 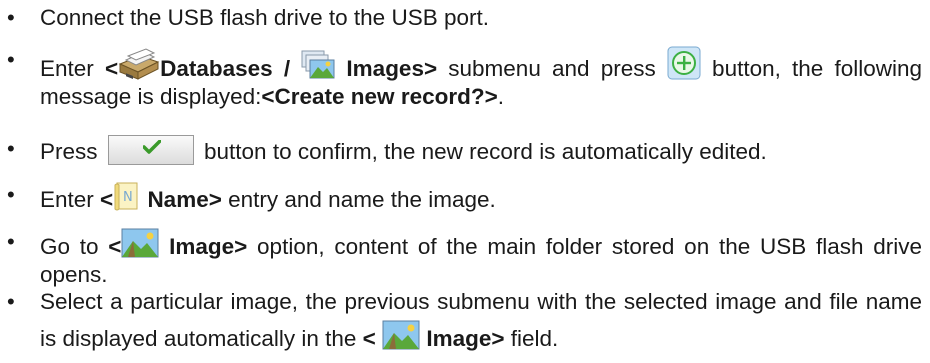 What do you see at coordinates (531, 338) in the screenshot?
I see `step-text: field.` at bounding box center [531, 338].